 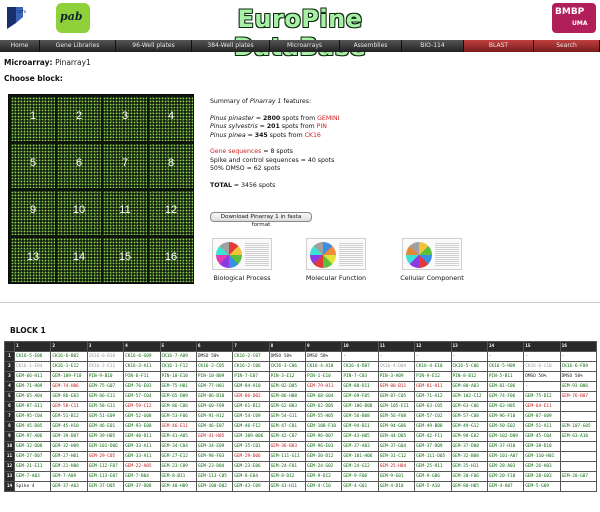 What do you see at coordinates (251, 376) in the screenshot?
I see `table-cell: PIN-7-E07` at bounding box center [251, 376].